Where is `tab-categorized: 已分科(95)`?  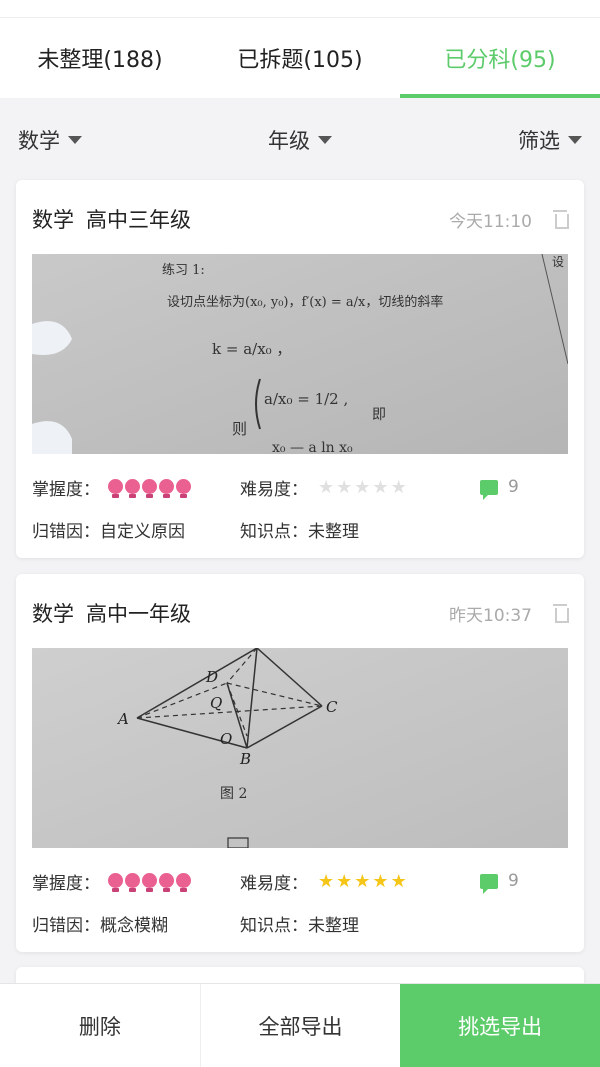
tab-categorized: 已分科(95) is located at coordinates (500, 58).